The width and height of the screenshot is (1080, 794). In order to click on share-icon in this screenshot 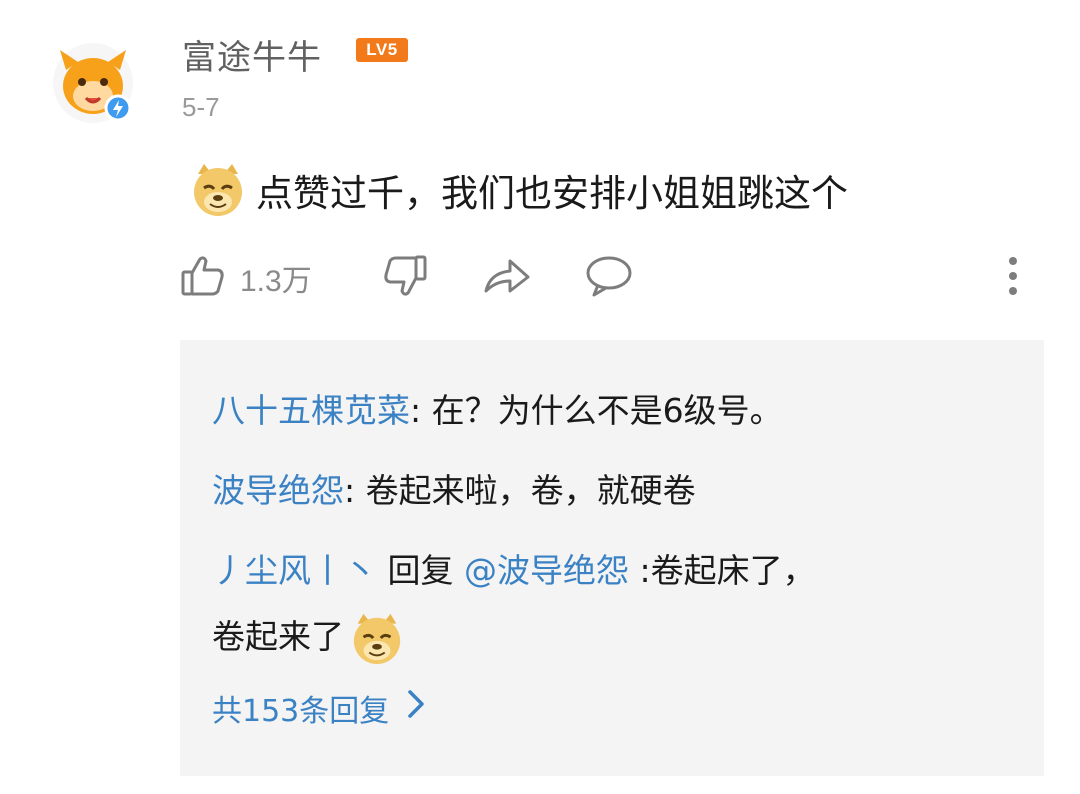, I will do `click(507, 278)`.